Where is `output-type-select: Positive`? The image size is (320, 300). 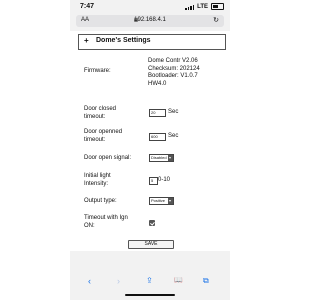 output-type-select: Positive is located at coordinates (161, 201).